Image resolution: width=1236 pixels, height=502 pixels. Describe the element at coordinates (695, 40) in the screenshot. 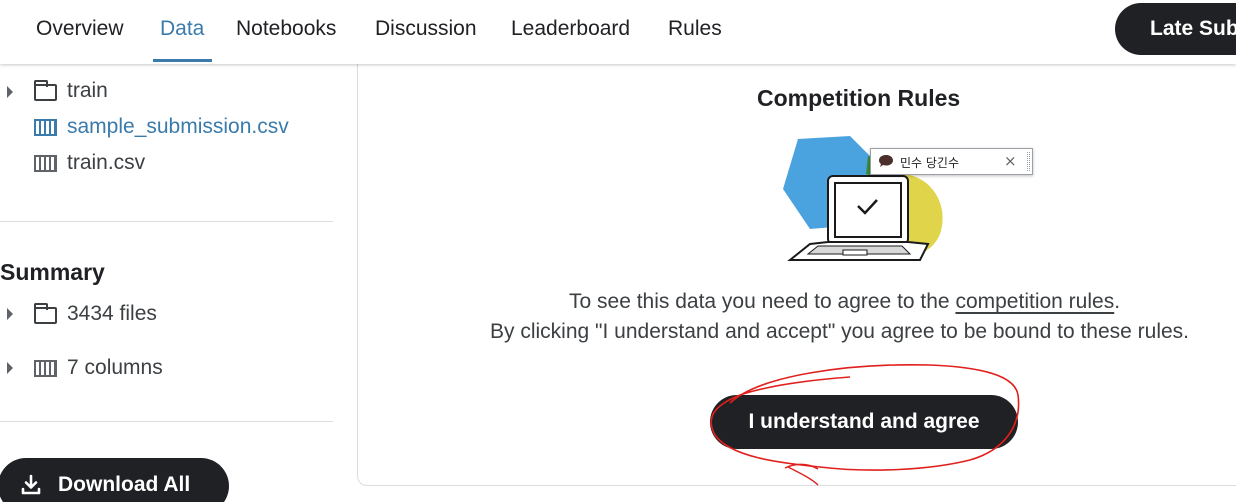

I see `tab-rules: Rules` at that location.